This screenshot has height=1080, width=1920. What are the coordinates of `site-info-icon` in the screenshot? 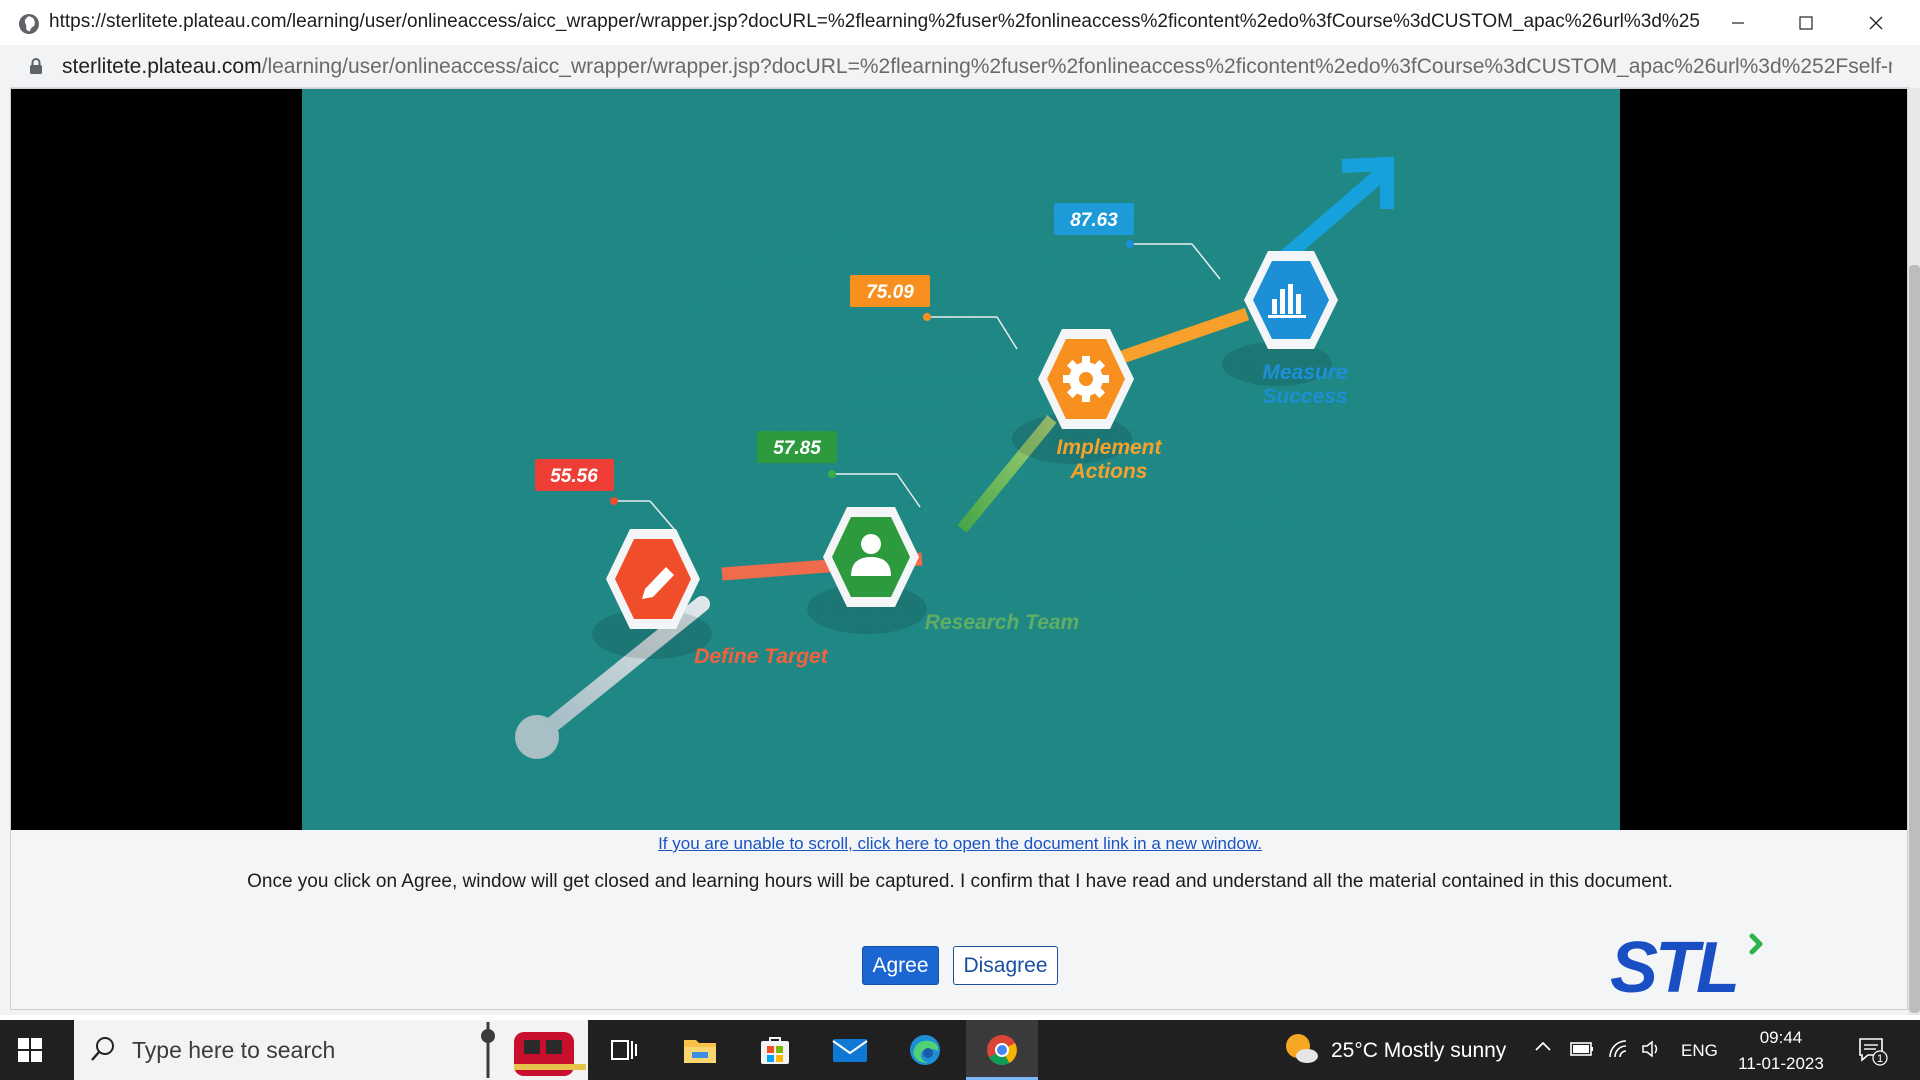 It's located at (29, 24).